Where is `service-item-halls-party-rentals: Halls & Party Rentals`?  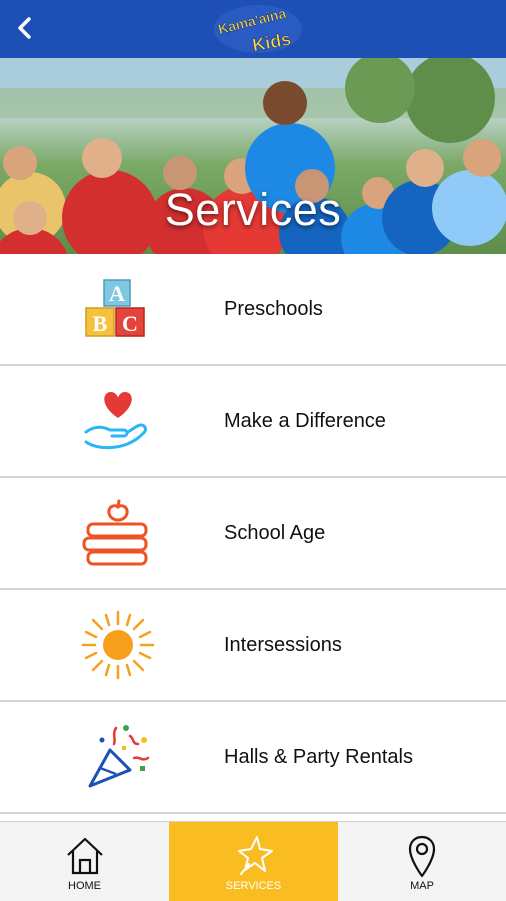
service-item-halls-party-rentals: Halls & Party Rentals is located at coordinates (253, 758).